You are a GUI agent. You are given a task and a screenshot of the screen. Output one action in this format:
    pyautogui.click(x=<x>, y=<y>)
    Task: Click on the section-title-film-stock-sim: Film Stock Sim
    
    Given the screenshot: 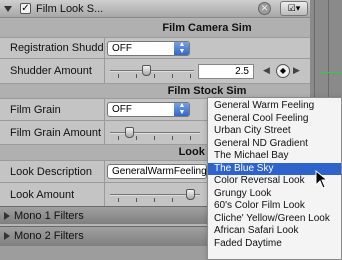 What is the action you would take?
    pyautogui.click(x=207, y=91)
    